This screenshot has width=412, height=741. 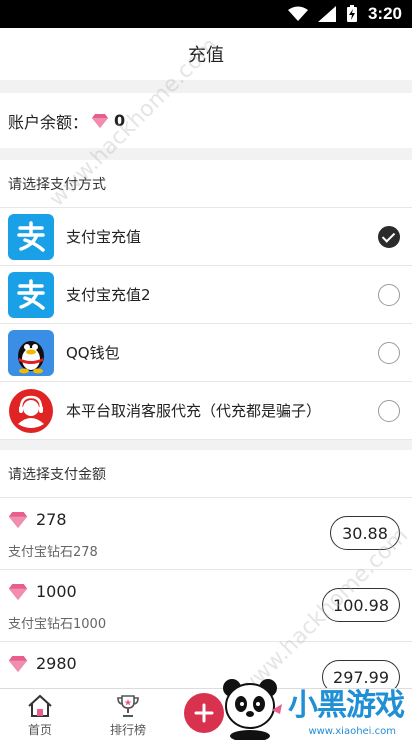 I want to click on amount-option-278: 278 支付宝钻石278 30.88, so click(x=206, y=534).